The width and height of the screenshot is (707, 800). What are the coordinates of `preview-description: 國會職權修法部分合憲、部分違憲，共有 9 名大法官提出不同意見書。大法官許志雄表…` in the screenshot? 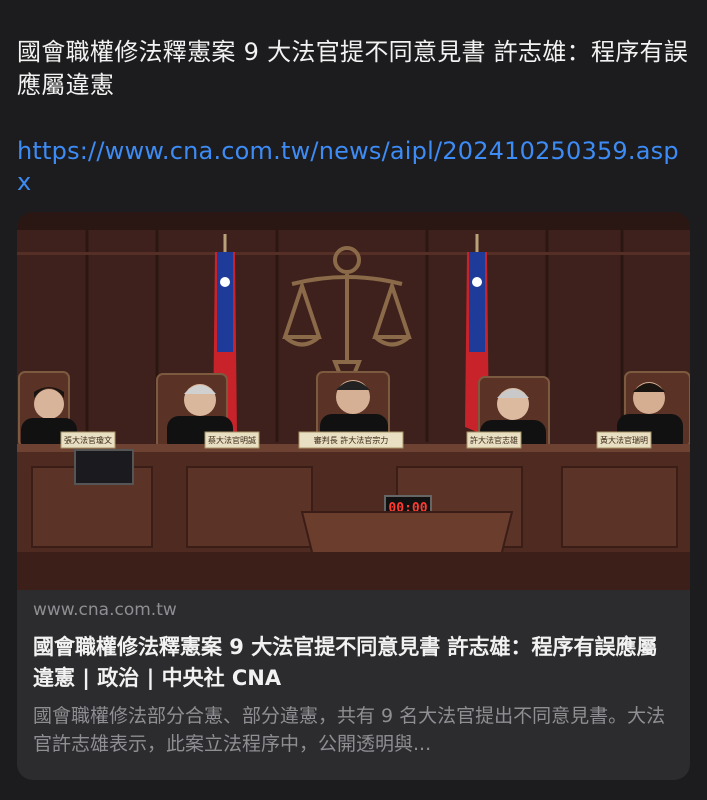 It's located at (349, 730).